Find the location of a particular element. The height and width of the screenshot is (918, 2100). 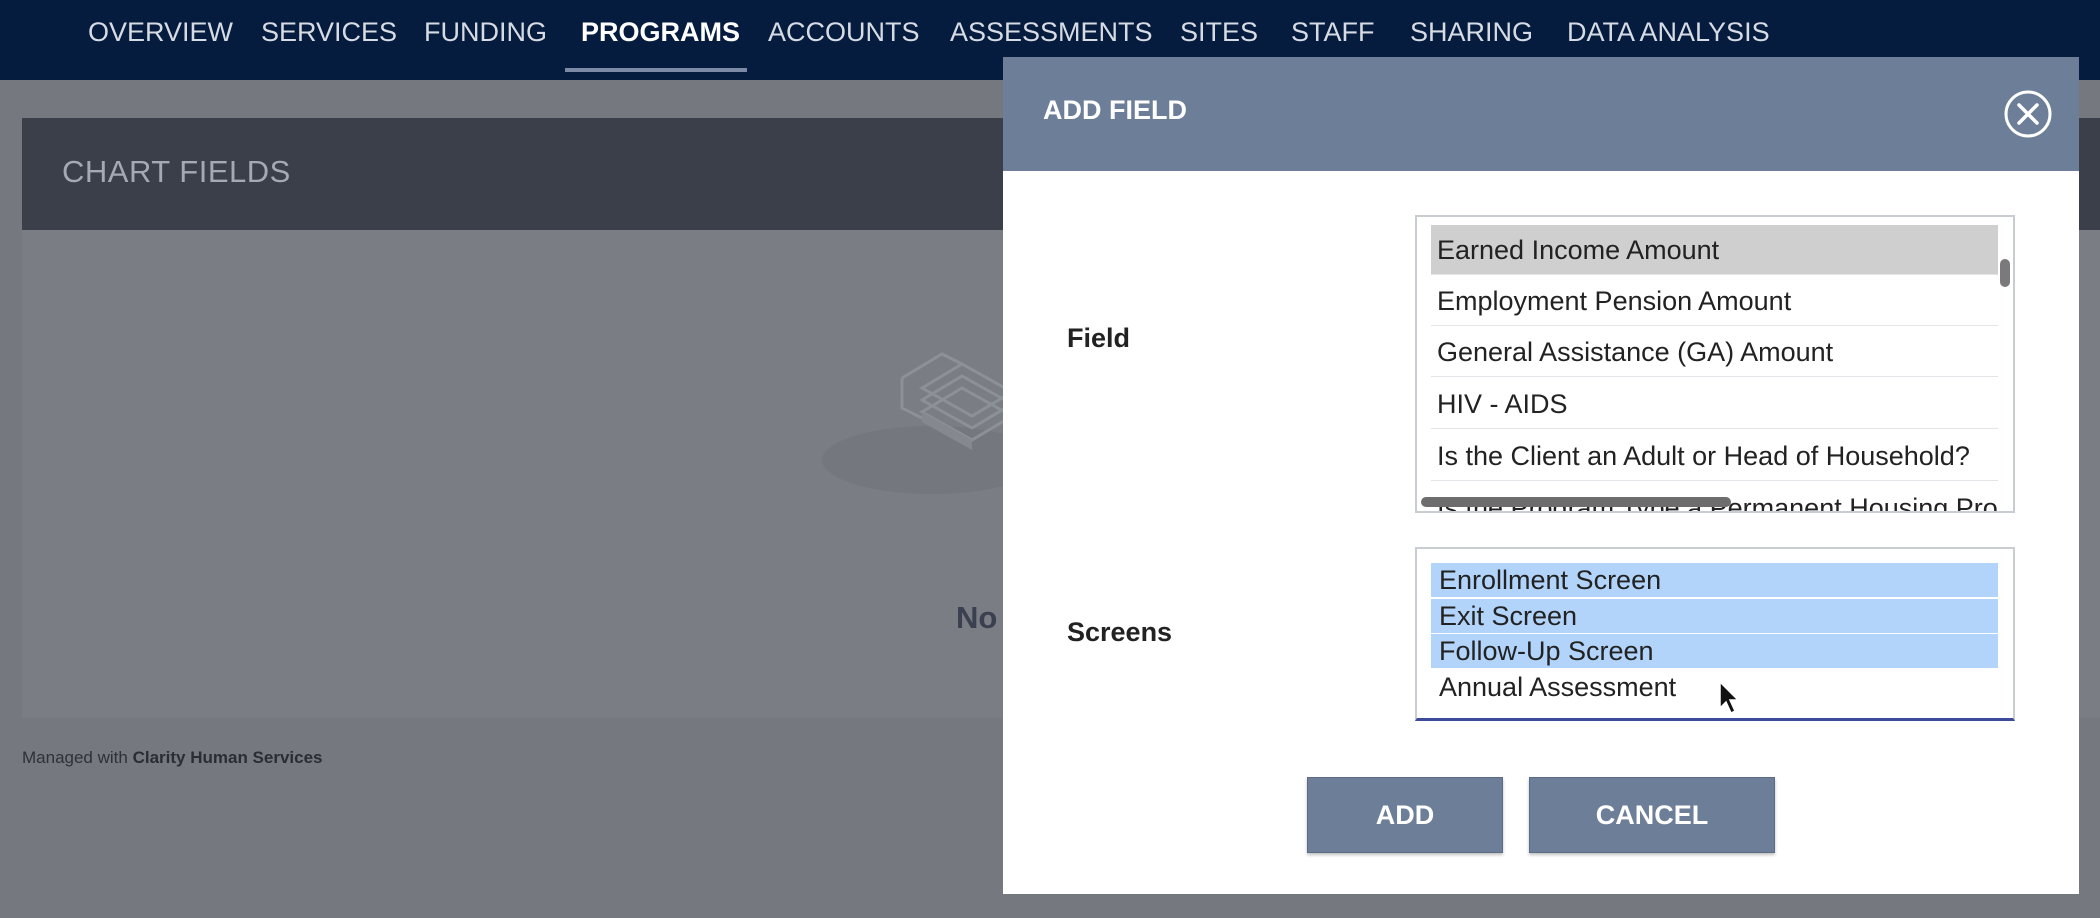

field-label: Field is located at coordinates (1099, 338).